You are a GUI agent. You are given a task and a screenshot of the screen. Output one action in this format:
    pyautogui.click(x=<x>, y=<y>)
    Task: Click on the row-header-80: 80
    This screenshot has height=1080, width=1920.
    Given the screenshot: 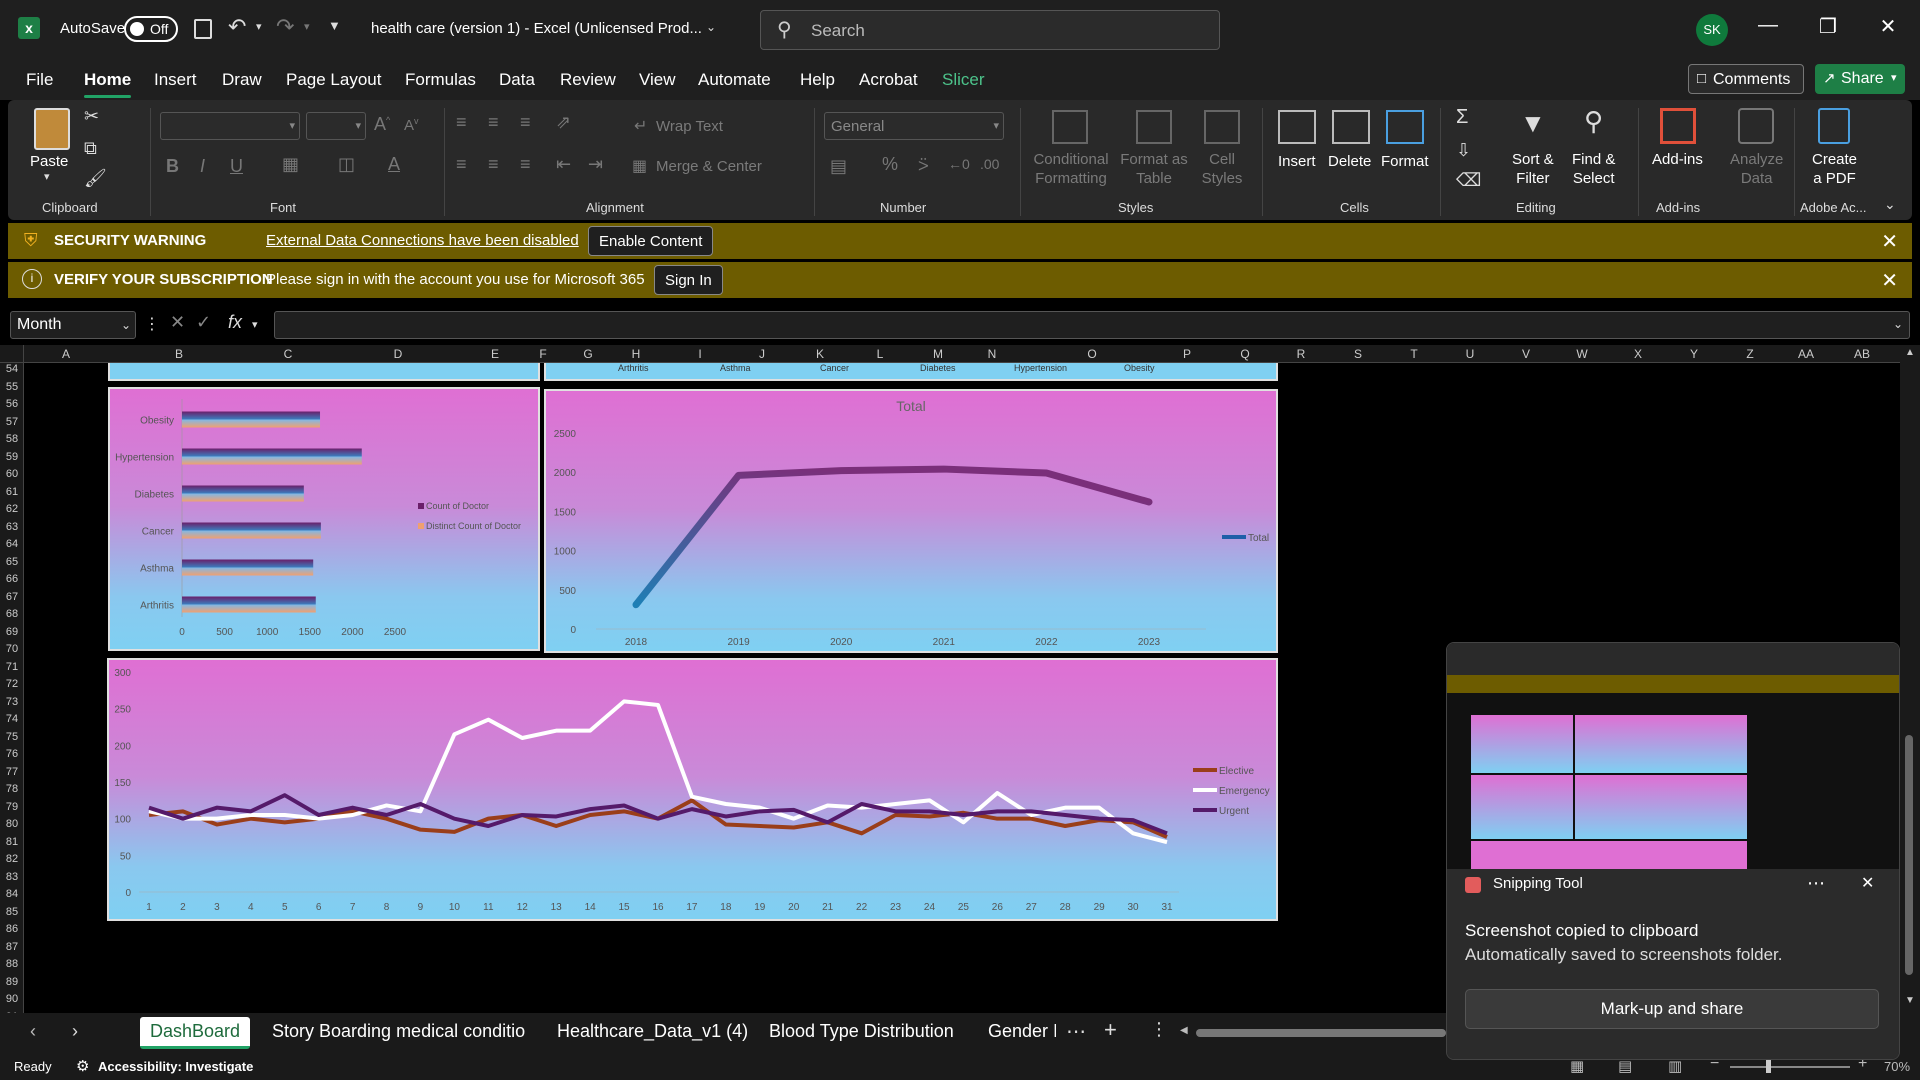 What is the action you would take?
    pyautogui.click(x=12, y=824)
    